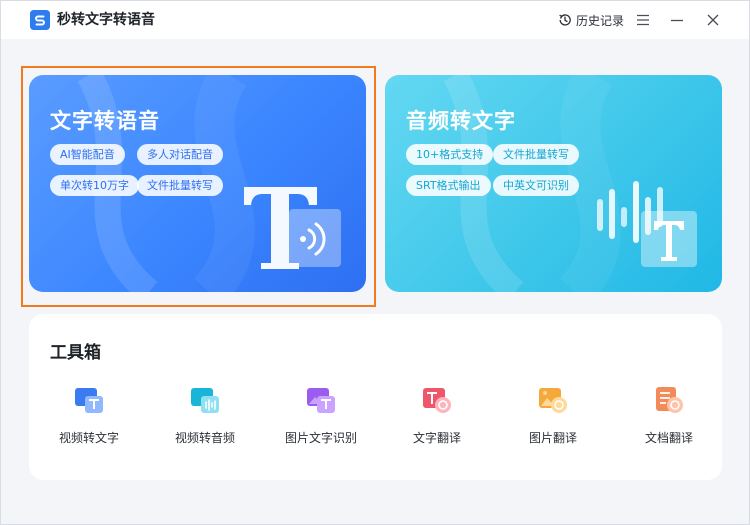 The height and width of the screenshot is (525, 750). Describe the element at coordinates (553, 417) in the screenshot. I see `tool-image-translate: 图片翻译` at that location.